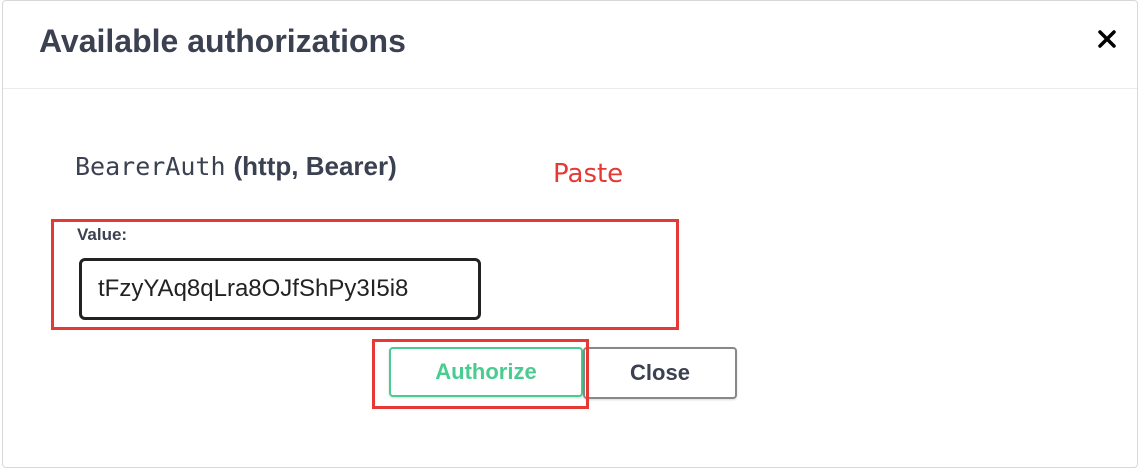  Describe the element at coordinates (150, 166) in the screenshot. I see `auth-scheme-name: BearerAuth` at that location.